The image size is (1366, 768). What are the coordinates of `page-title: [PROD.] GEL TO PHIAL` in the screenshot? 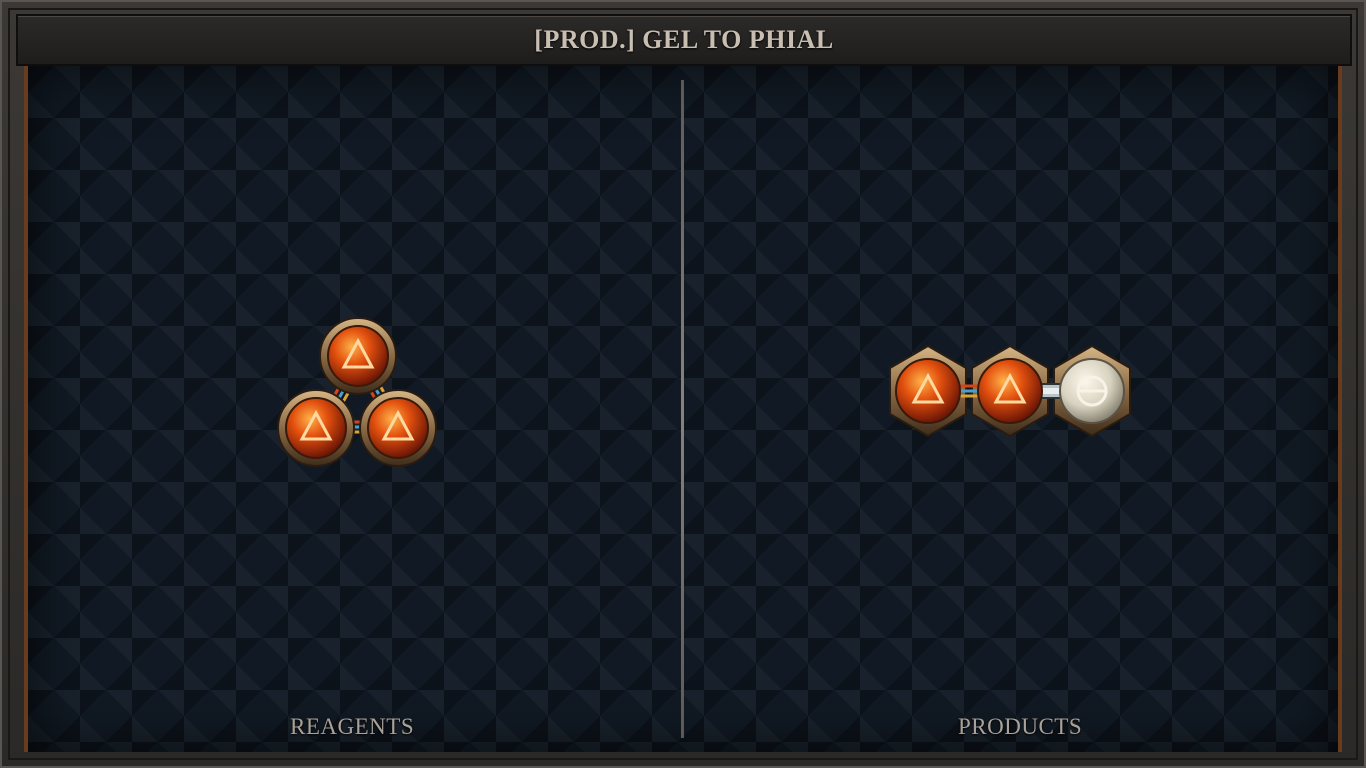 It's located at (684, 39).